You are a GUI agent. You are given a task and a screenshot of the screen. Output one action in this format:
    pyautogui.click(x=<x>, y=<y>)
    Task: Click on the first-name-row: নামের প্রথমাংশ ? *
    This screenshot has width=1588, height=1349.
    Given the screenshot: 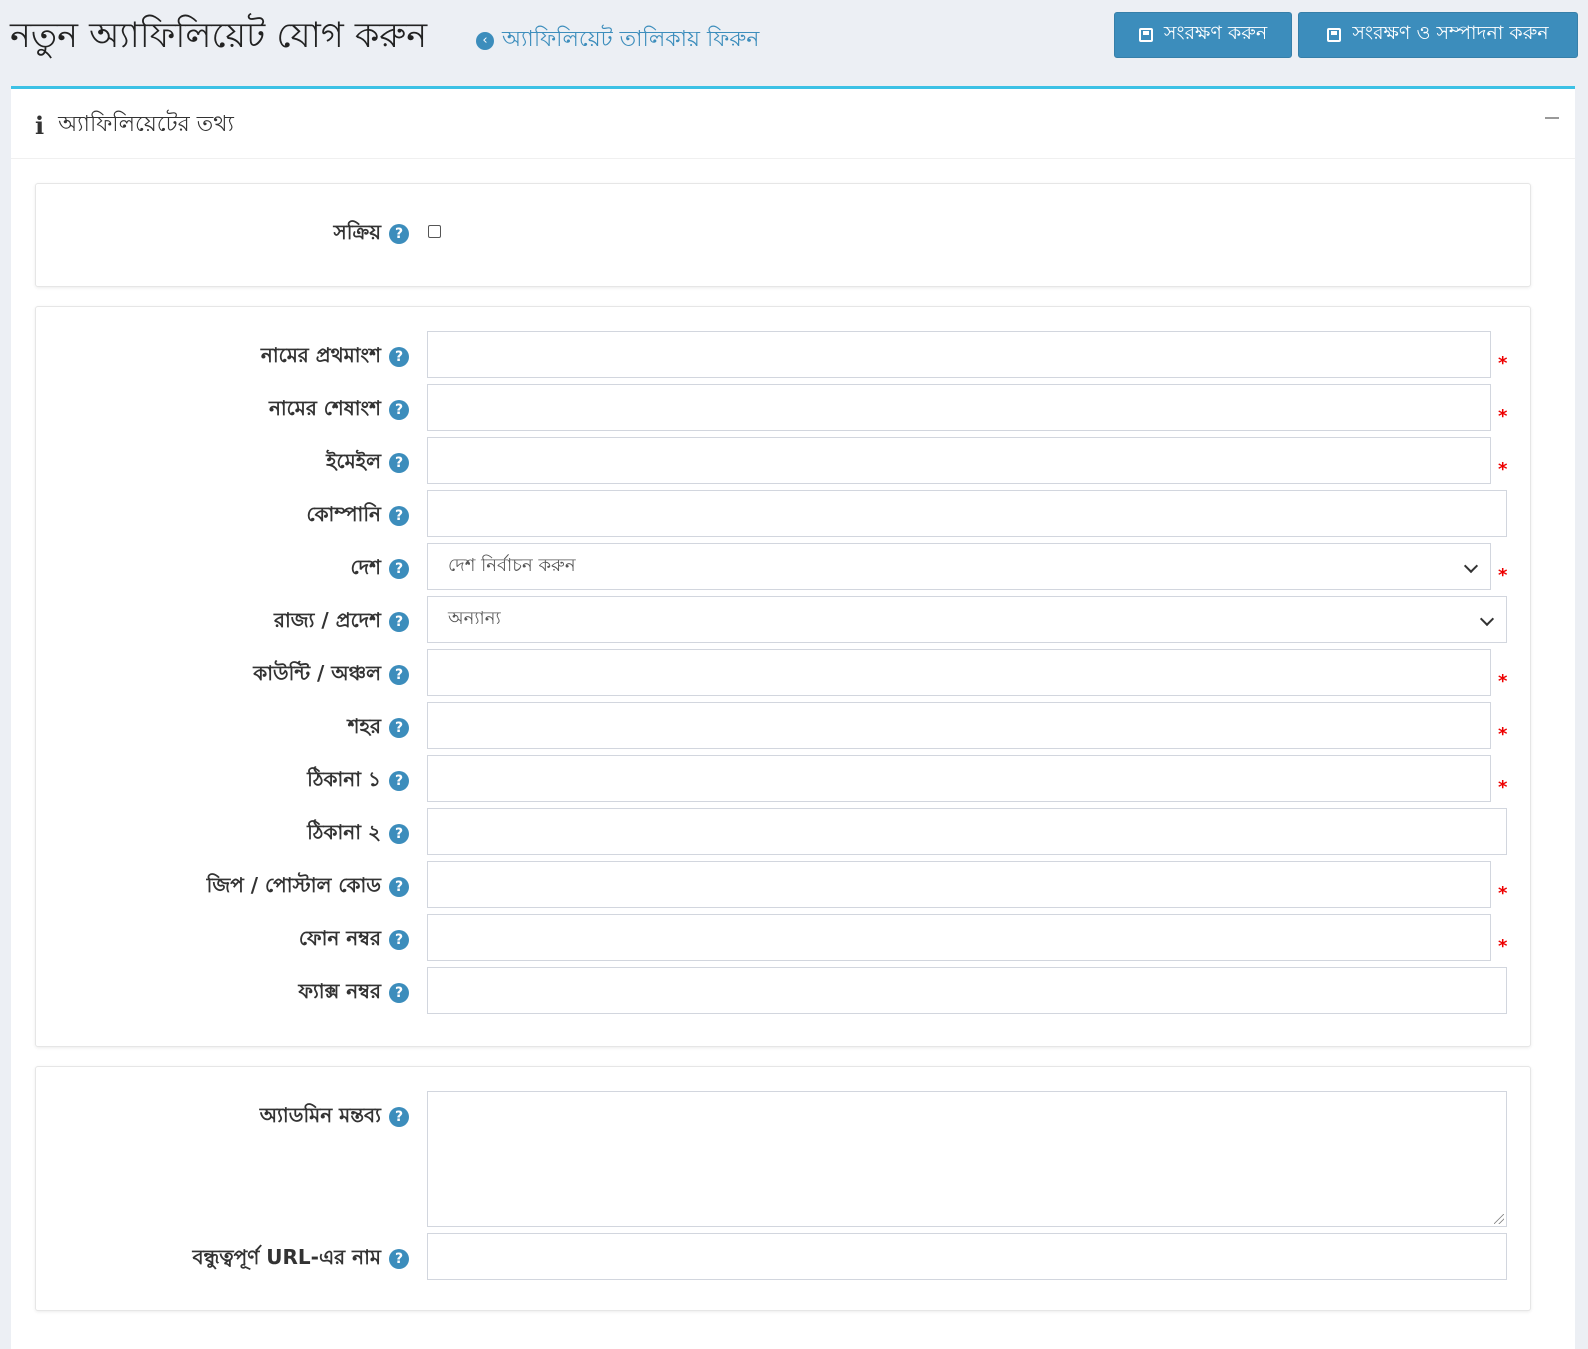 What is the action you would take?
    pyautogui.click(x=783, y=354)
    